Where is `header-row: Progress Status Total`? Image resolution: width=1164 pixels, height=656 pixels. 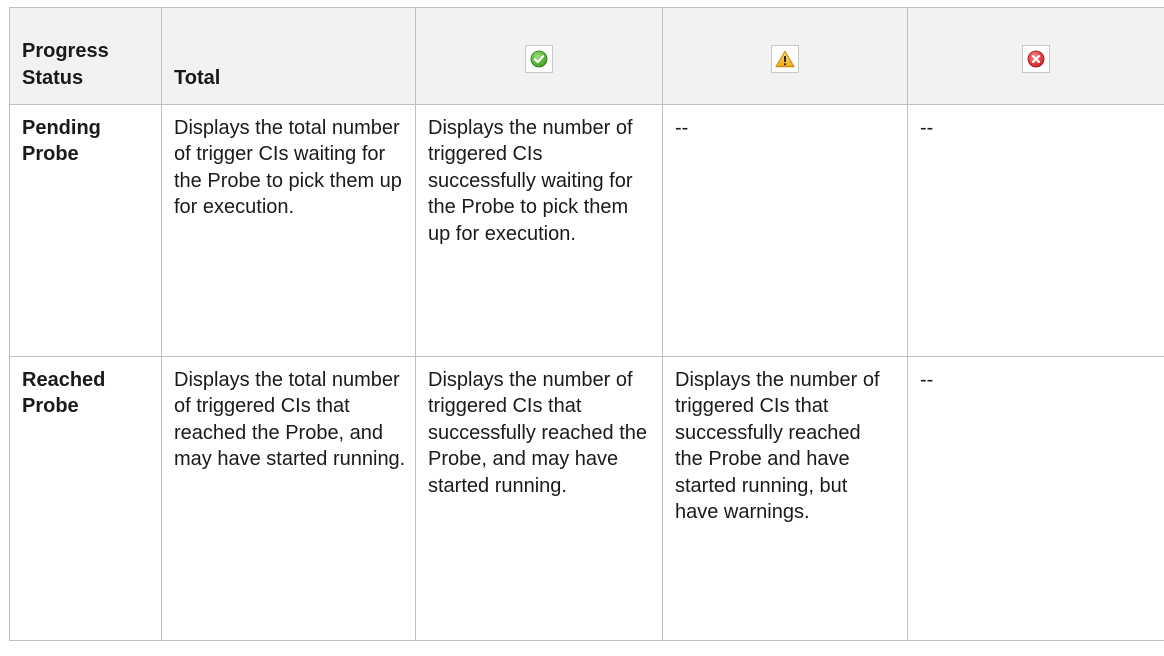 header-row: Progress Status Total is located at coordinates (586, 56).